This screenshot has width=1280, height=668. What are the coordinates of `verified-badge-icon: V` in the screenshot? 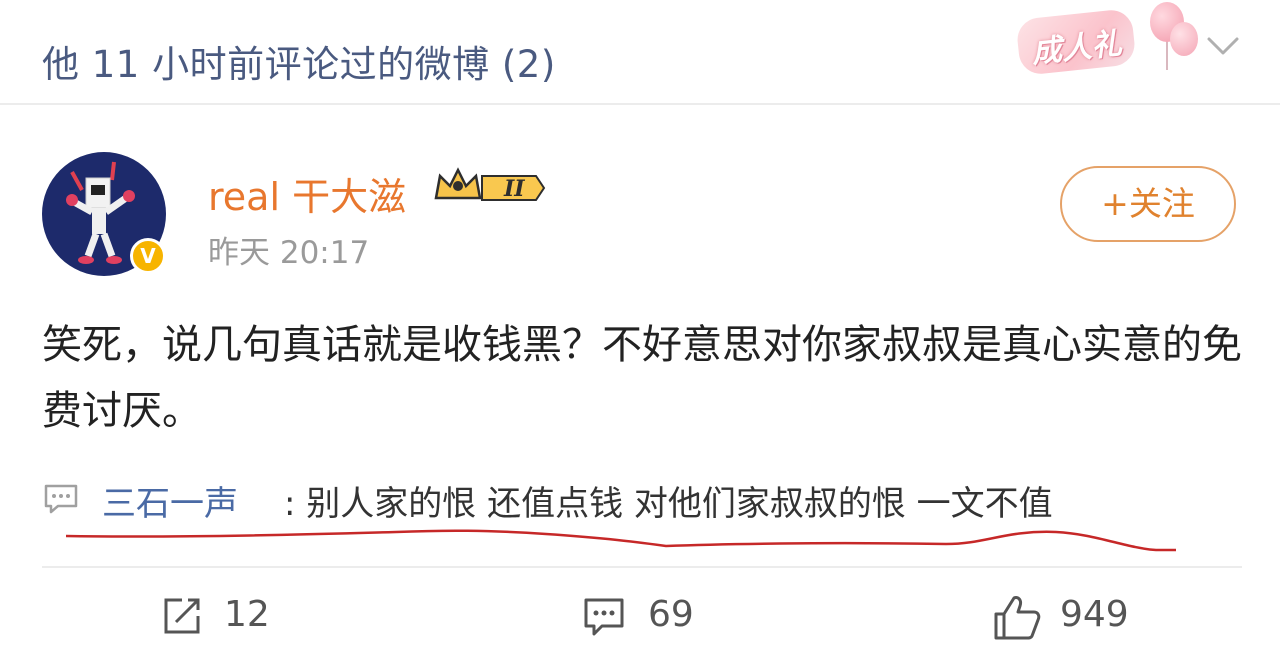 It's located at (148, 256).